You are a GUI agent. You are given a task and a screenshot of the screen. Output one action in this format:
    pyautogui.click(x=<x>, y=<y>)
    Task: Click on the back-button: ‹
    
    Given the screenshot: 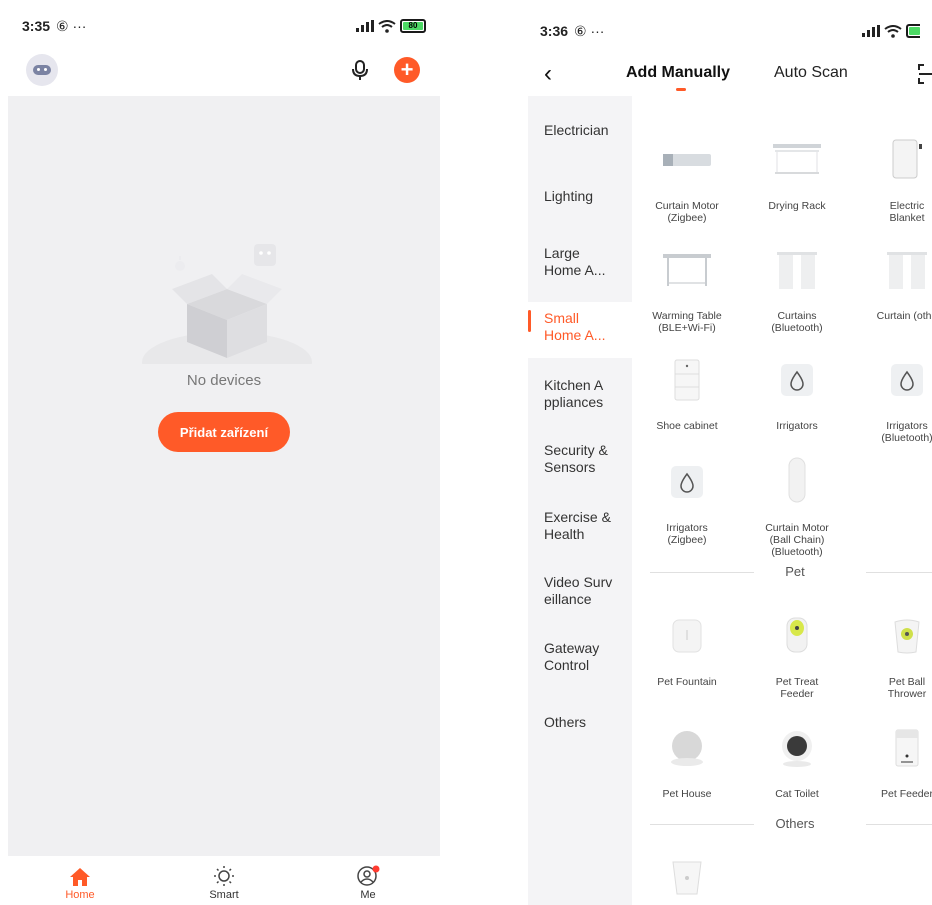 What is the action you would take?
    pyautogui.click(x=548, y=74)
    